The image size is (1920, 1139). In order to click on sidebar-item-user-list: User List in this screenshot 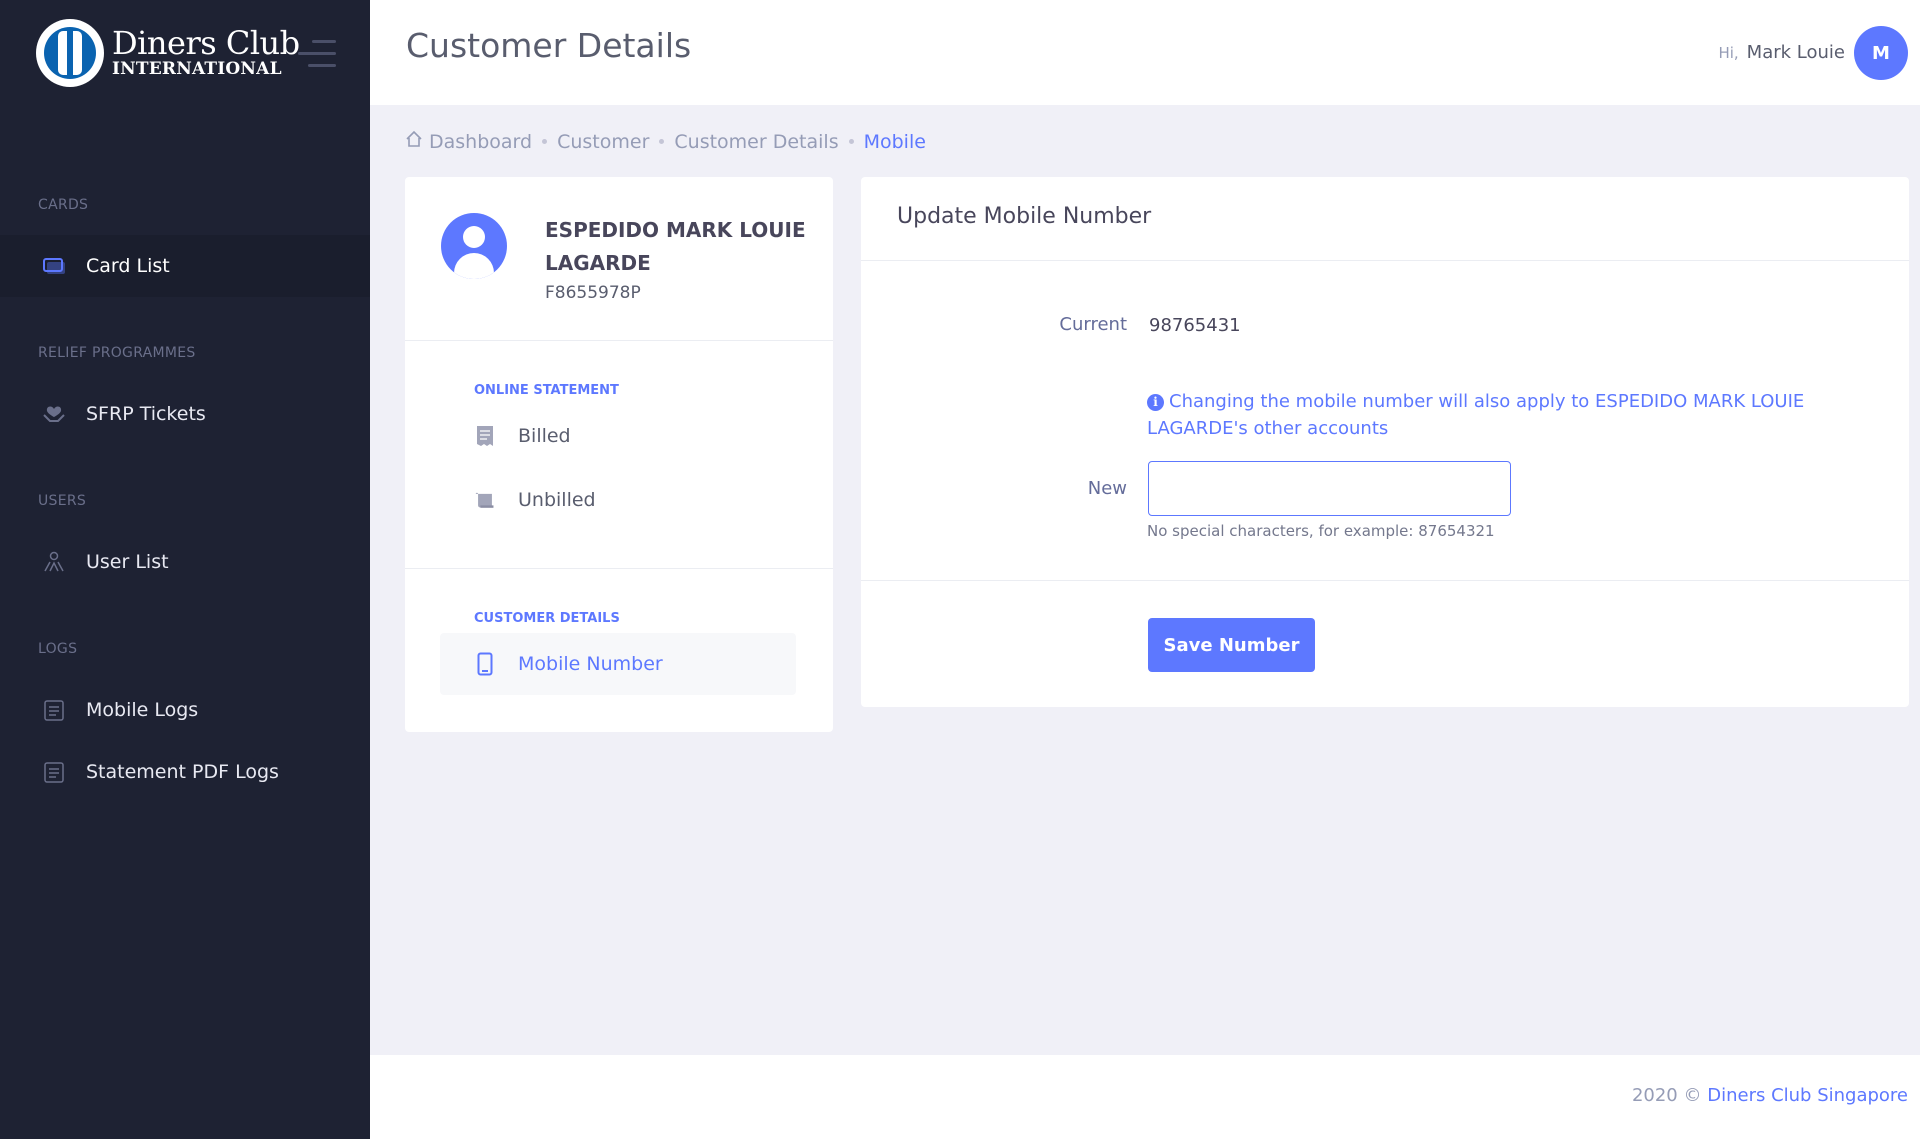, I will do `click(185, 562)`.